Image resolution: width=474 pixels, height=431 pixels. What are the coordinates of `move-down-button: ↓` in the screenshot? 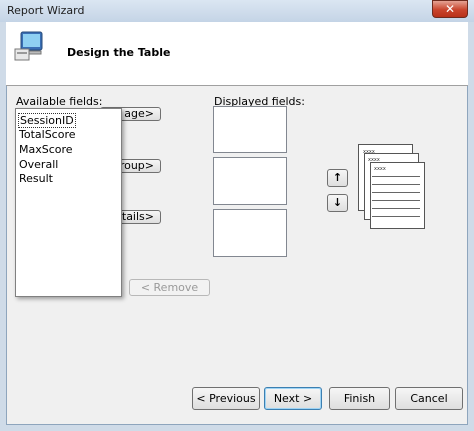 It's located at (337, 203).